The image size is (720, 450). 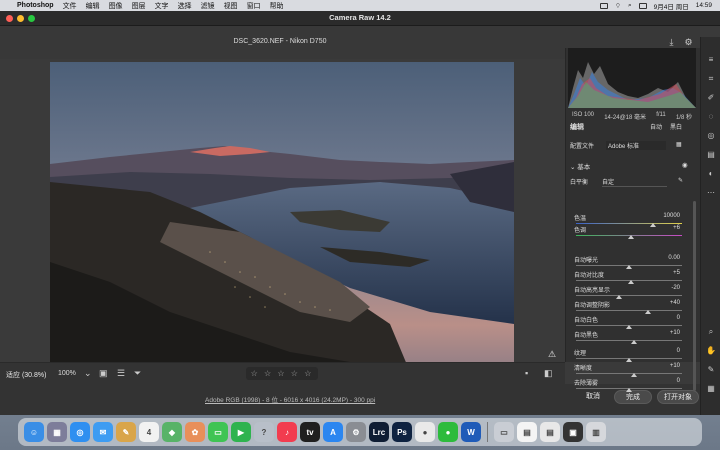 I want to click on dock-wechat-icon: ●, so click(x=448, y=432).